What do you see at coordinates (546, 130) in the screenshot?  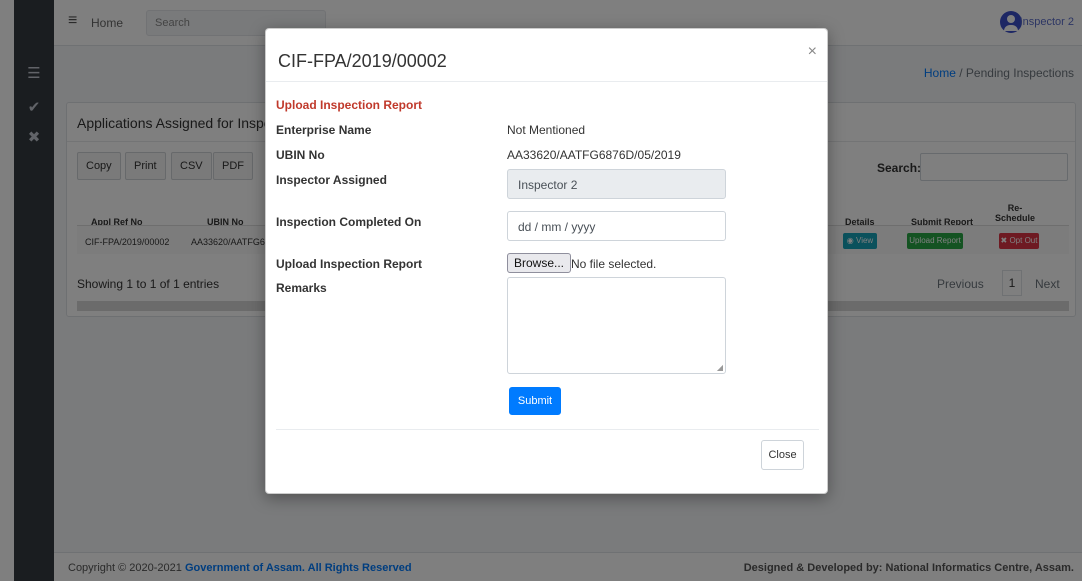 I see `enterprise-name-value: Not Mentioned` at bounding box center [546, 130].